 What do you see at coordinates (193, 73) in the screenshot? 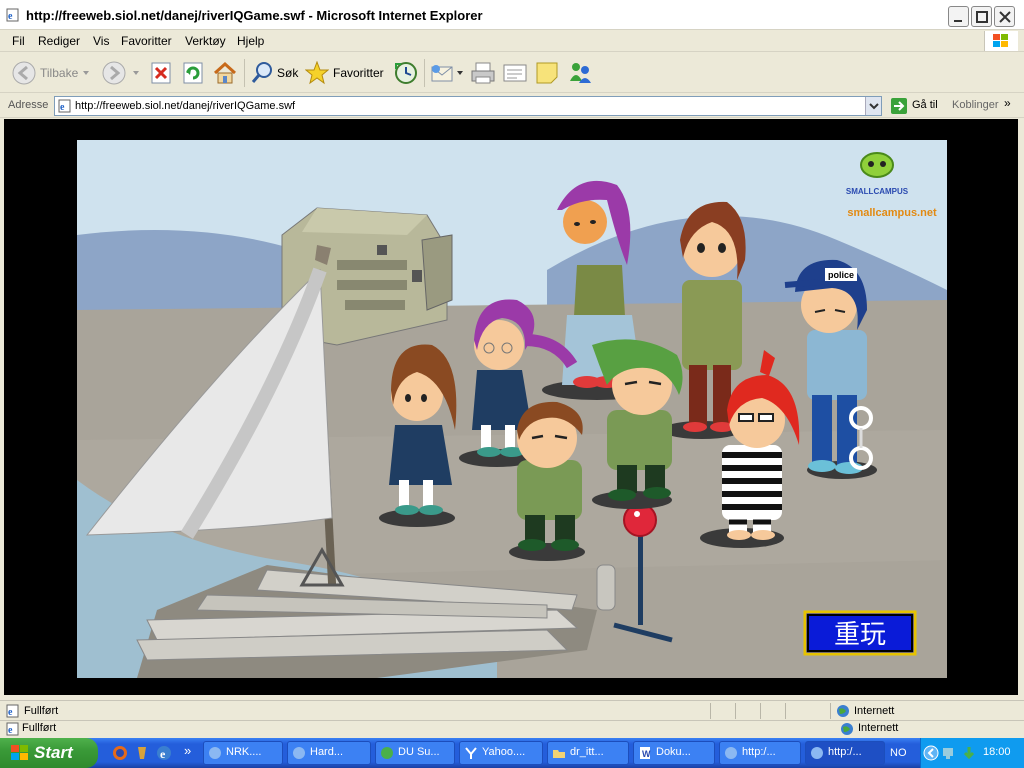
I see `refresh-icon` at bounding box center [193, 73].